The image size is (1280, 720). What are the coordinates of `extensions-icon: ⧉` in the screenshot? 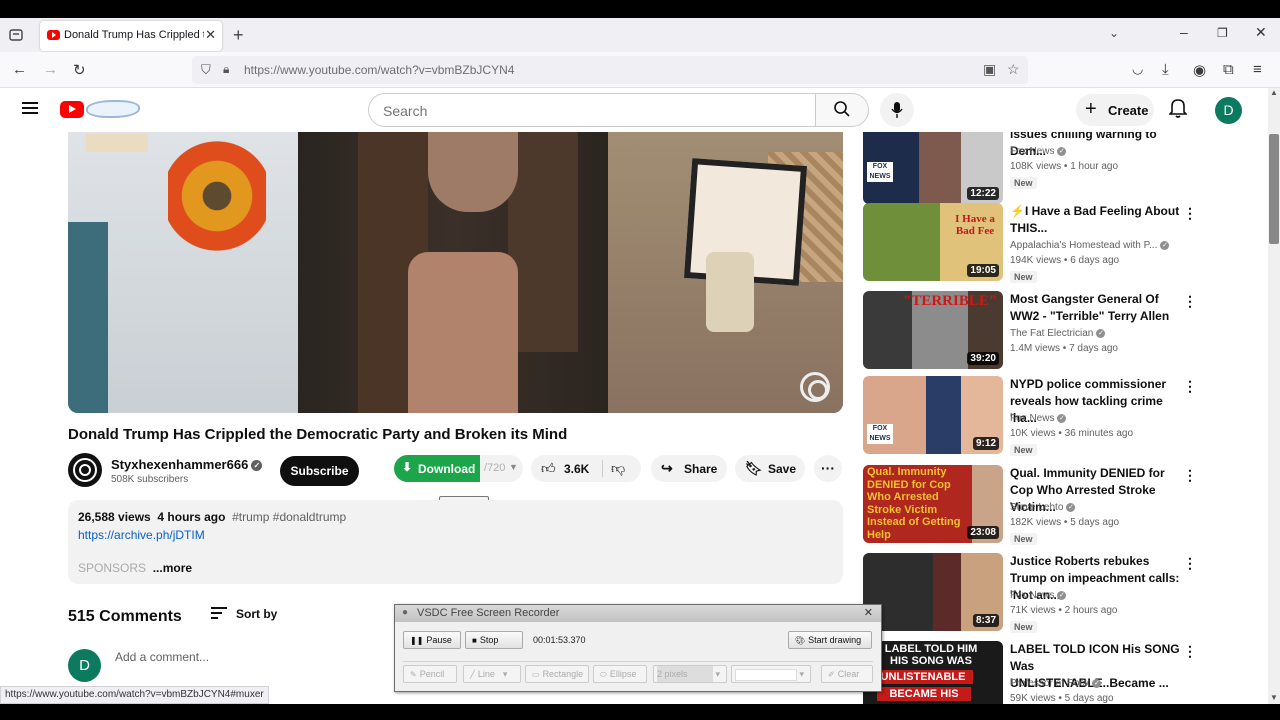 It's located at (1228, 69).